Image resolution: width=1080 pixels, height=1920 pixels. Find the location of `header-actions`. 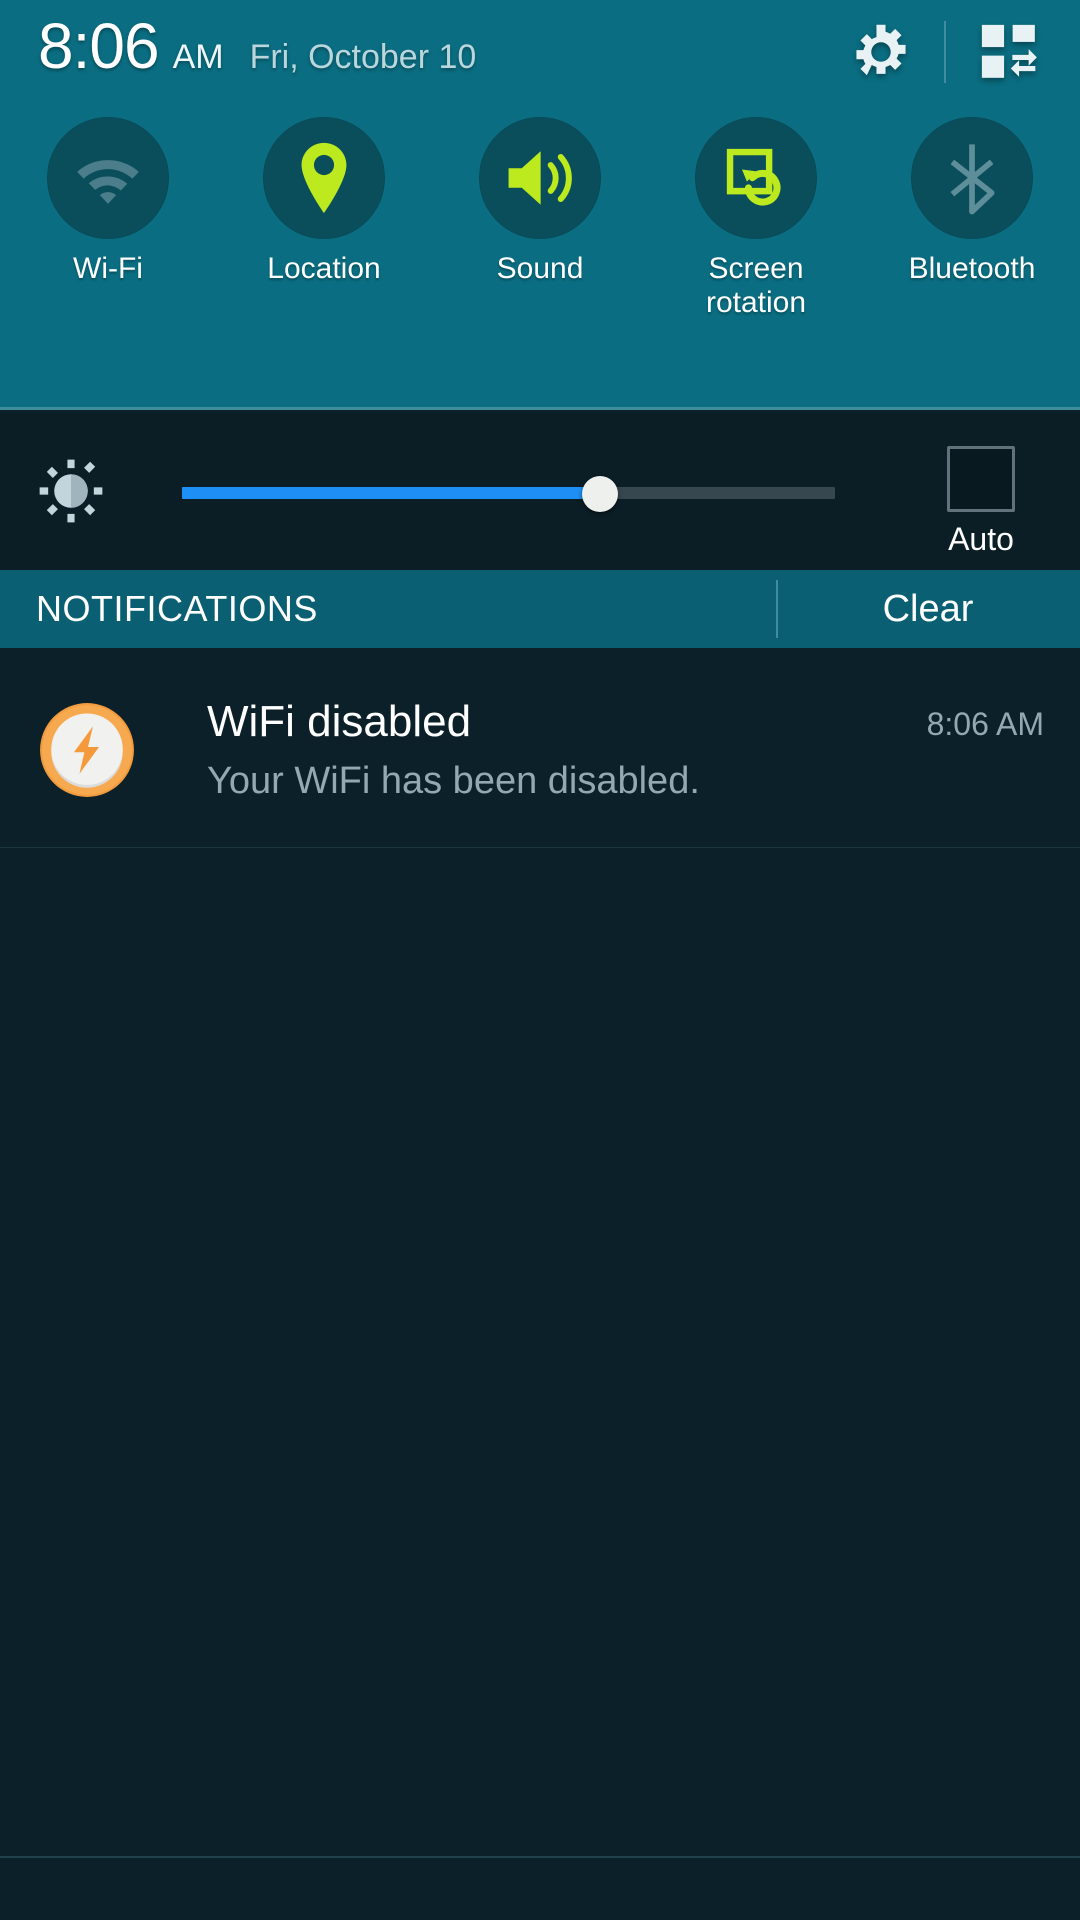

header-actions is located at coordinates (945, 52).